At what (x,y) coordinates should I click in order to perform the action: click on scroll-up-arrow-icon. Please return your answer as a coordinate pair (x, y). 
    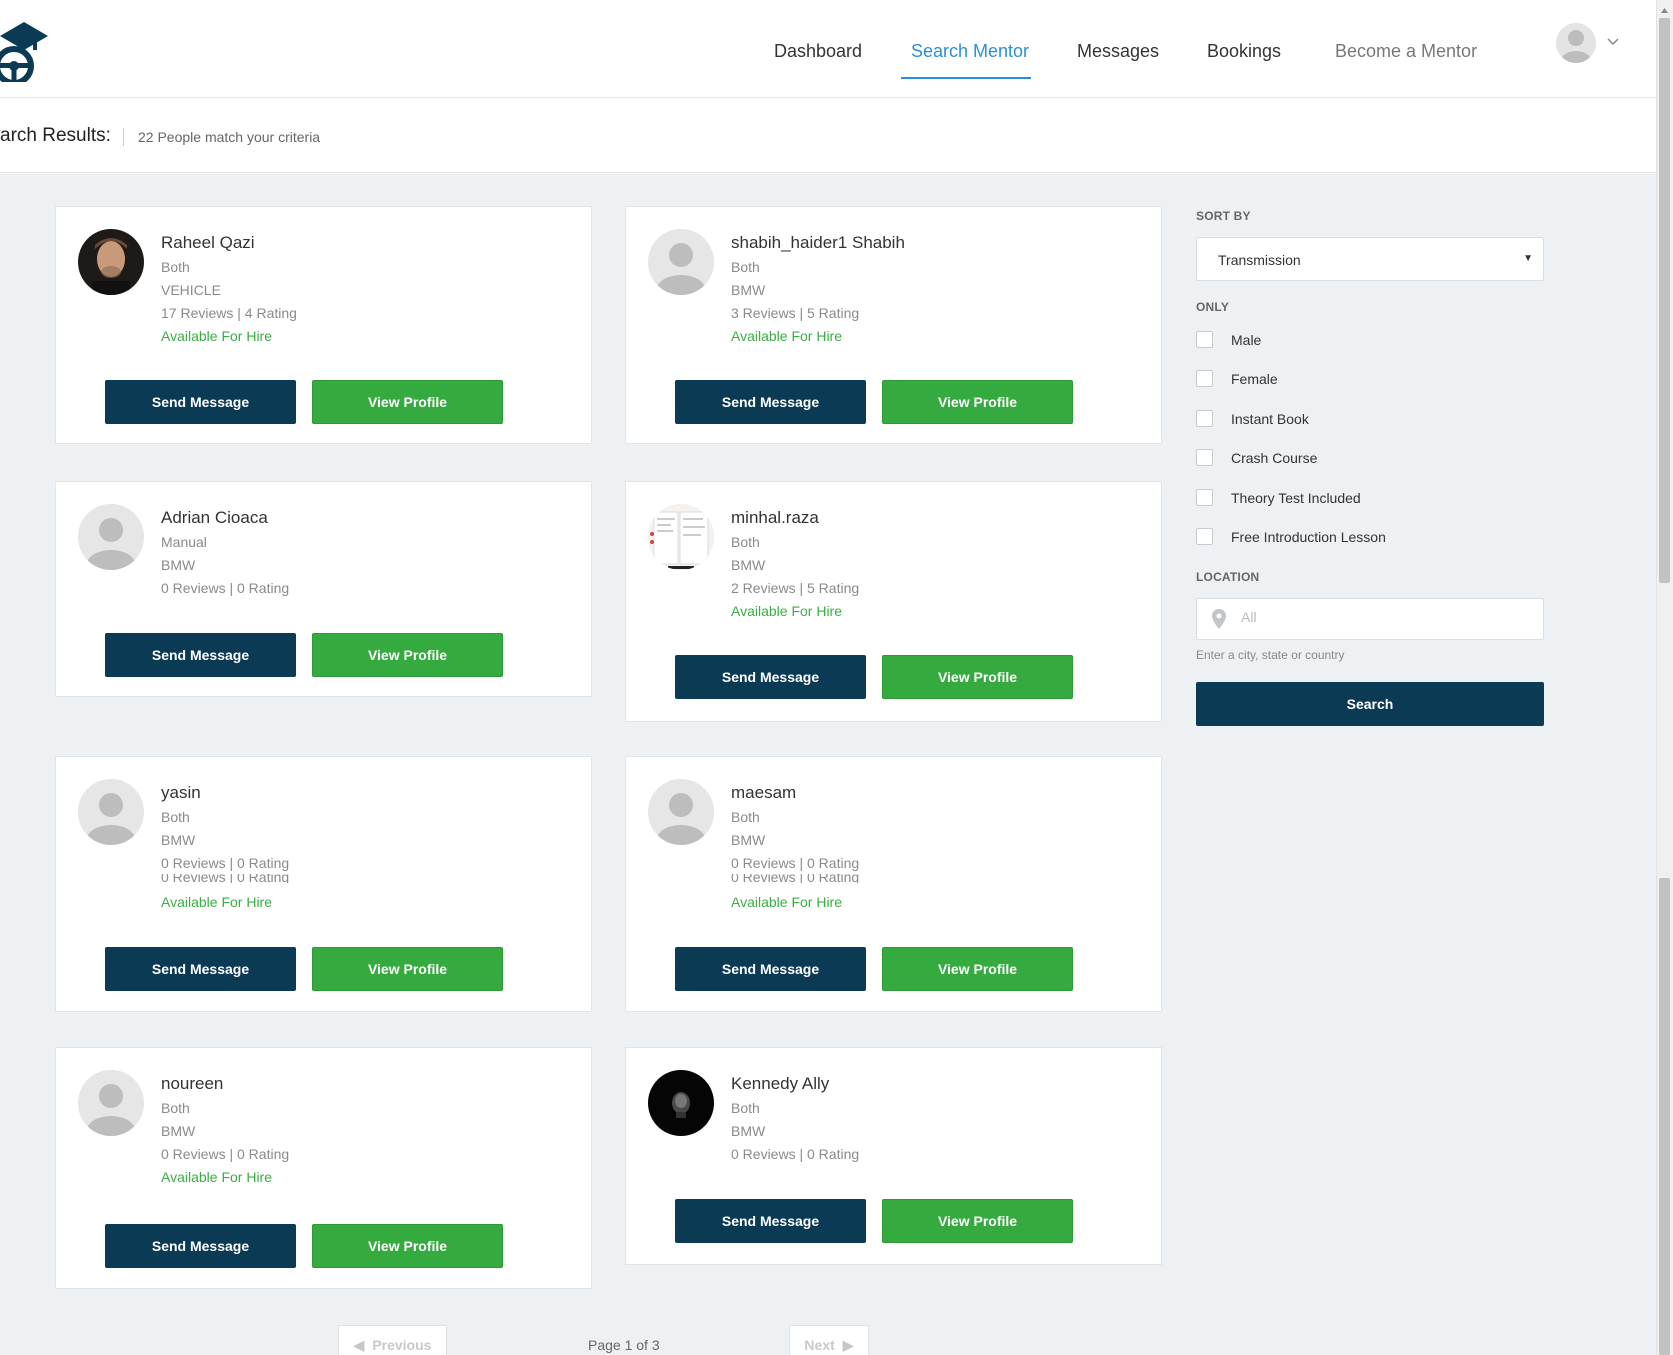
    Looking at the image, I should click on (1664, 8).